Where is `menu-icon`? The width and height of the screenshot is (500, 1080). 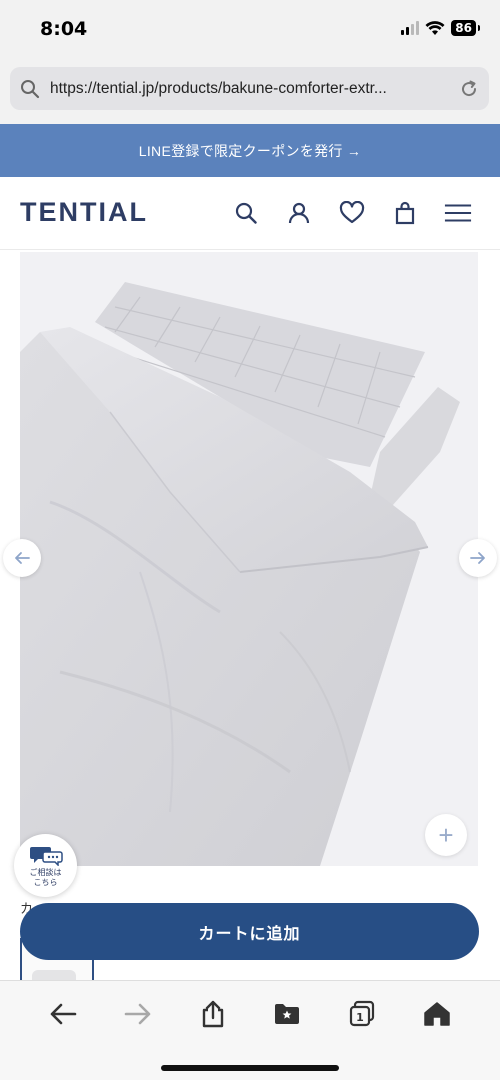 menu-icon is located at coordinates (458, 213).